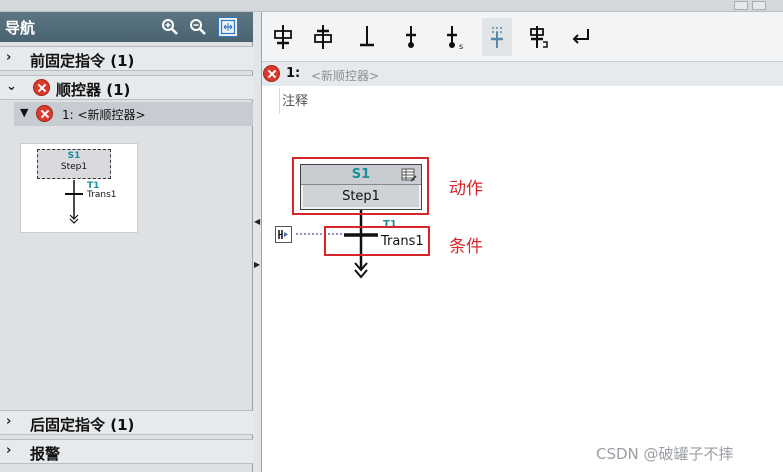 Image resolution: width=783 pixels, height=472 pixels. I want to click on comment-divider, so click(279, 101).